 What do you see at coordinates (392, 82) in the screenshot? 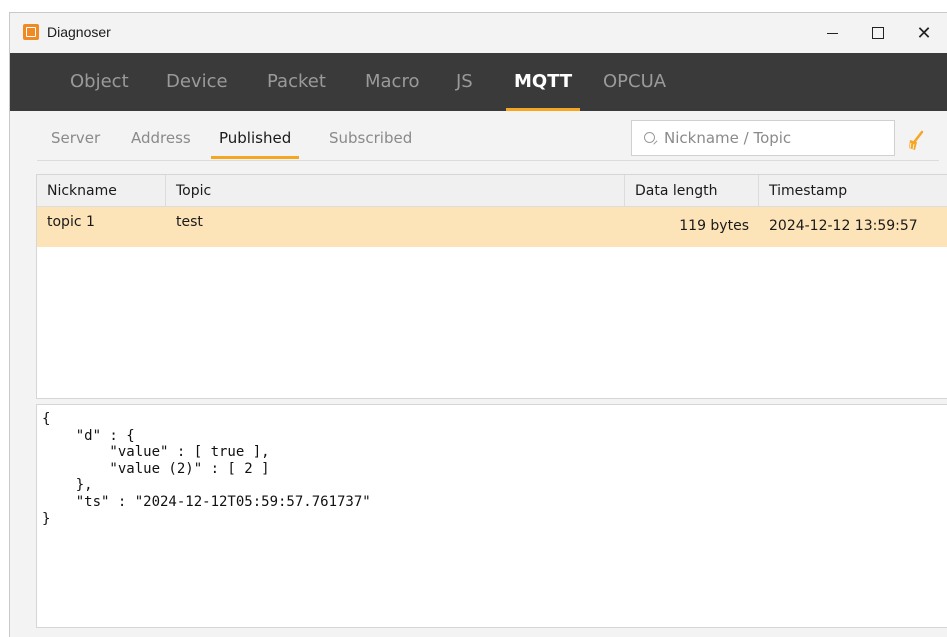
I see `tab-macro: Macro` at bounding box center [392, 82].